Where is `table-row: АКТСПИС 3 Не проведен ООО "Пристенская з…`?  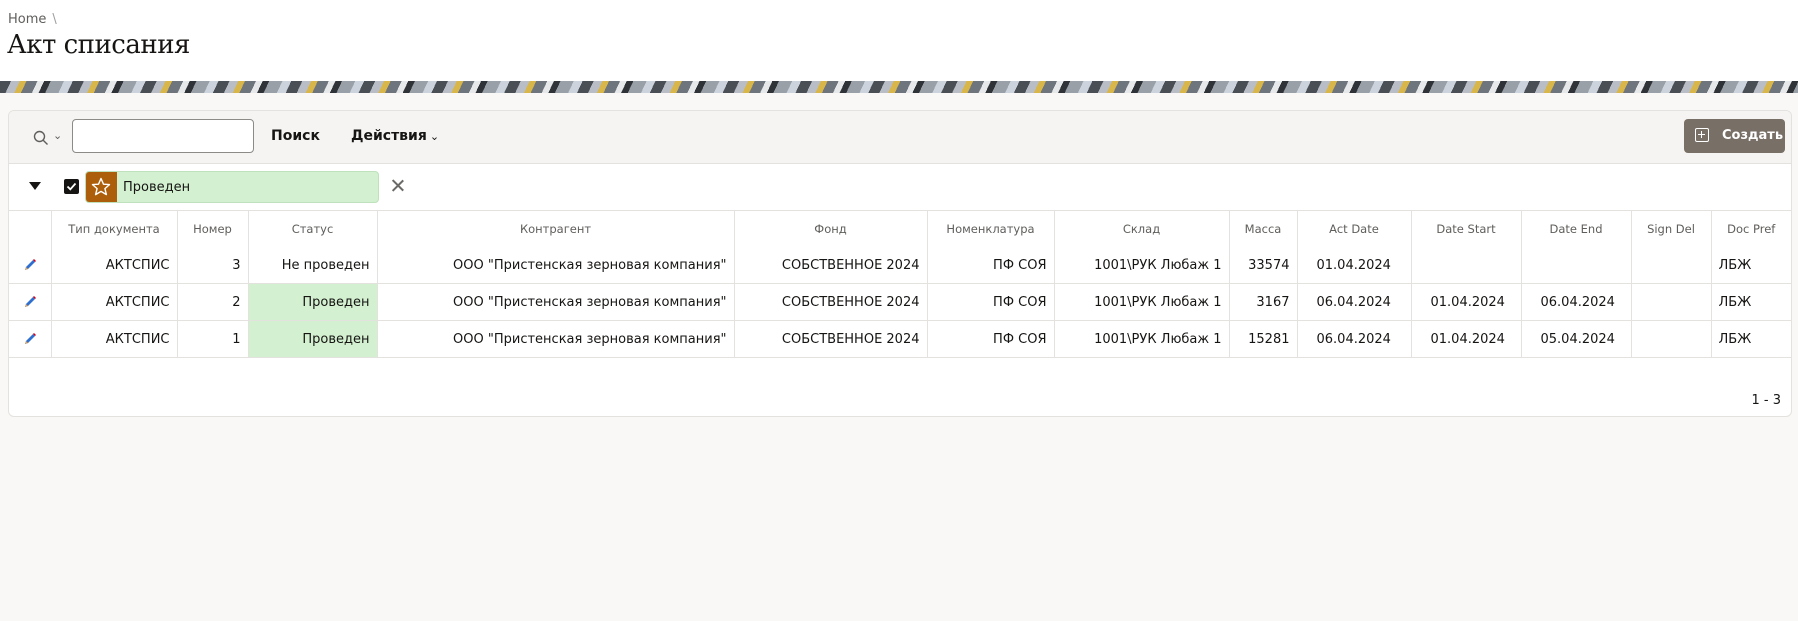 table-row: АКТСПИС 3 Не проведен ООО "Пристенская з… is located at coordinates (900, 265).